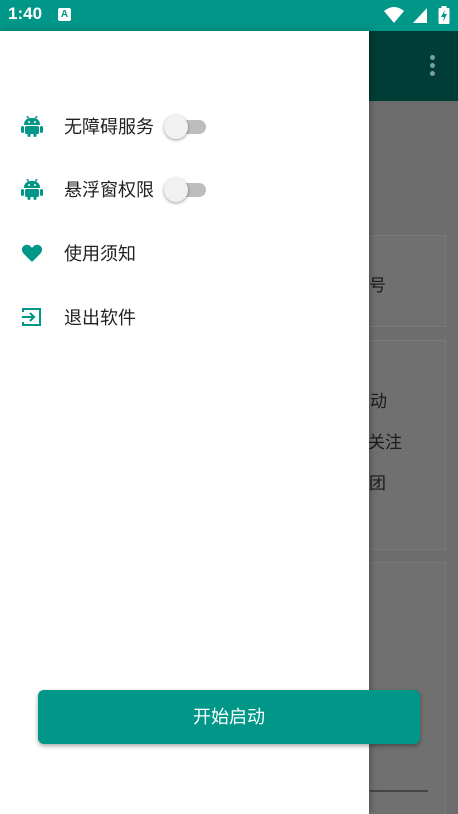 The image size is (458, 814). Describe the element at coordinates (377, 484) in the screenshot. I see `background-text: 团` at that location.